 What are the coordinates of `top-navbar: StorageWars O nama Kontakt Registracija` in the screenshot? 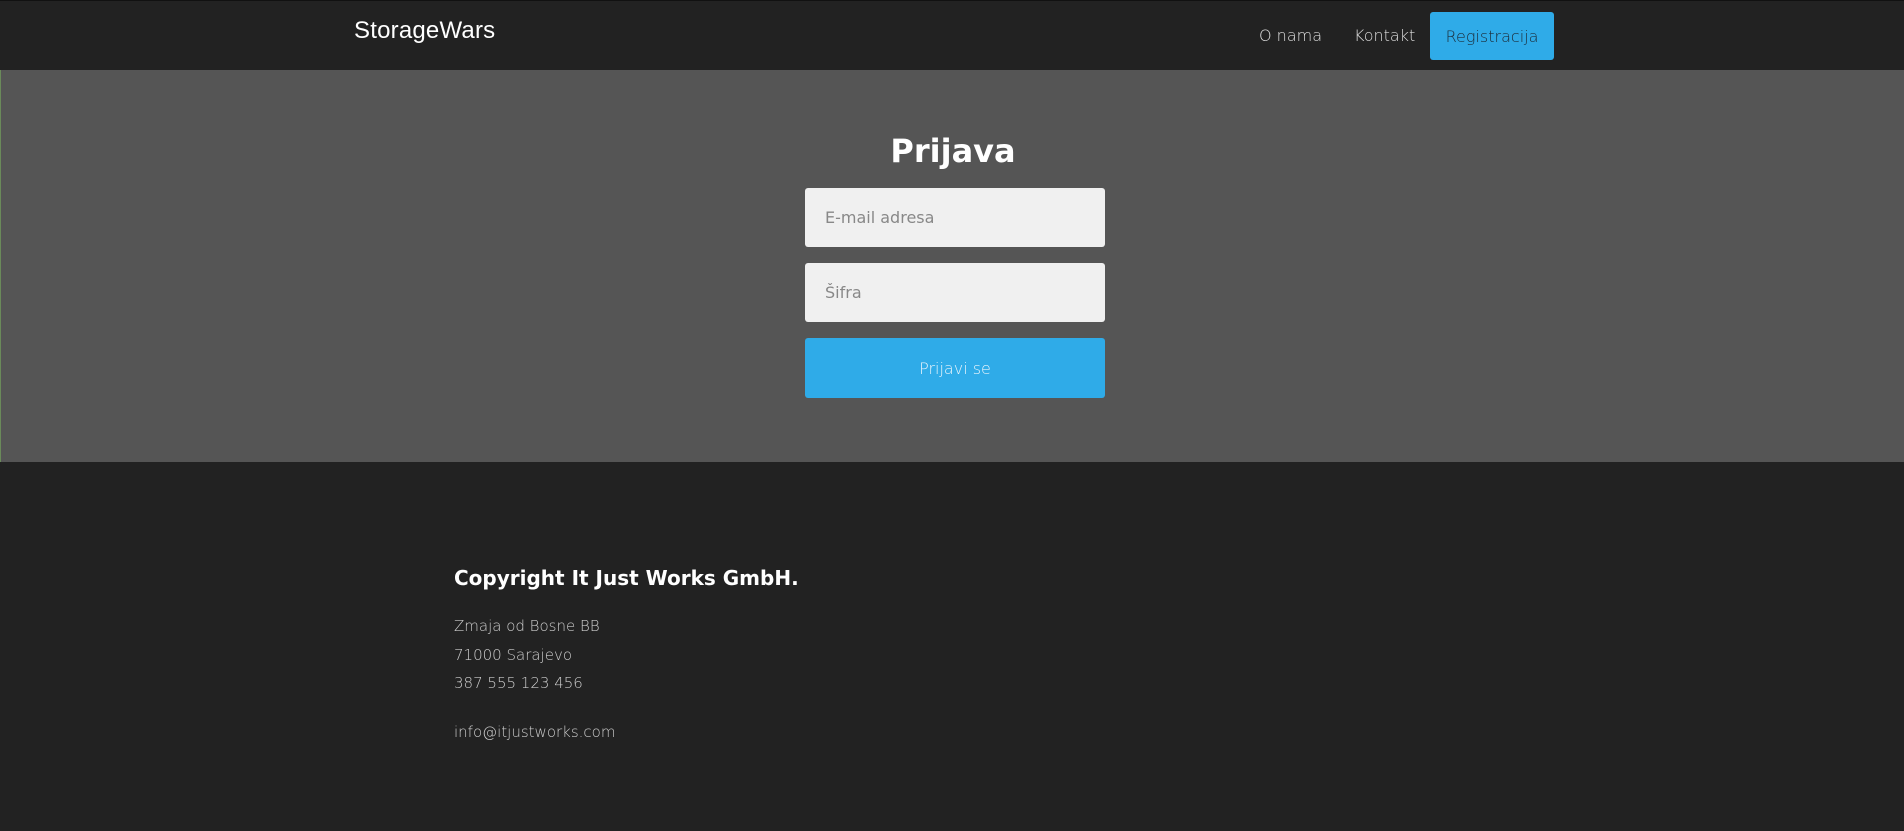 It's located at (952, 35).